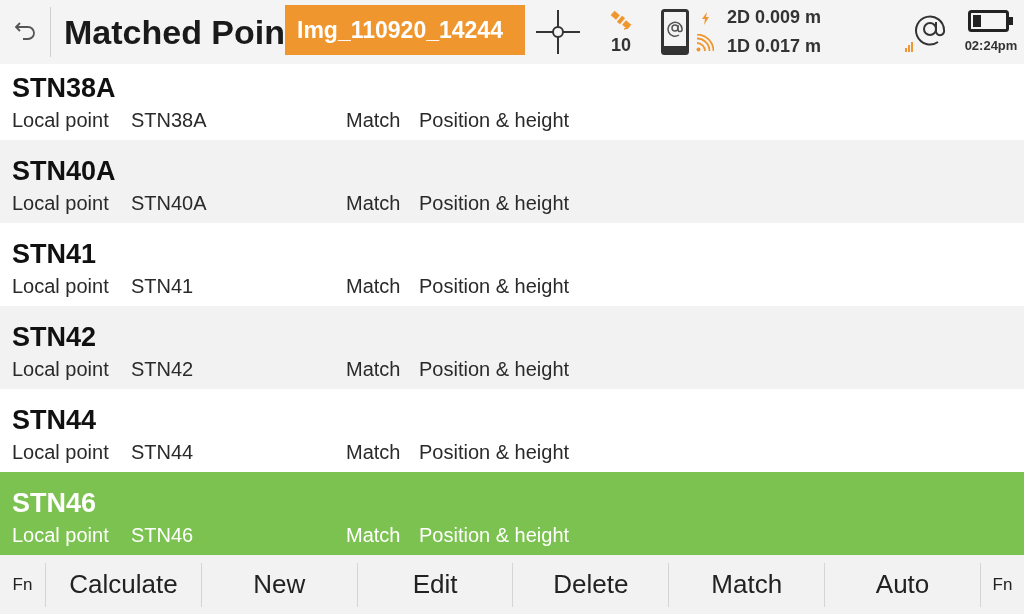  I want to click on toolbar-button: Auto, so click(902, 584).